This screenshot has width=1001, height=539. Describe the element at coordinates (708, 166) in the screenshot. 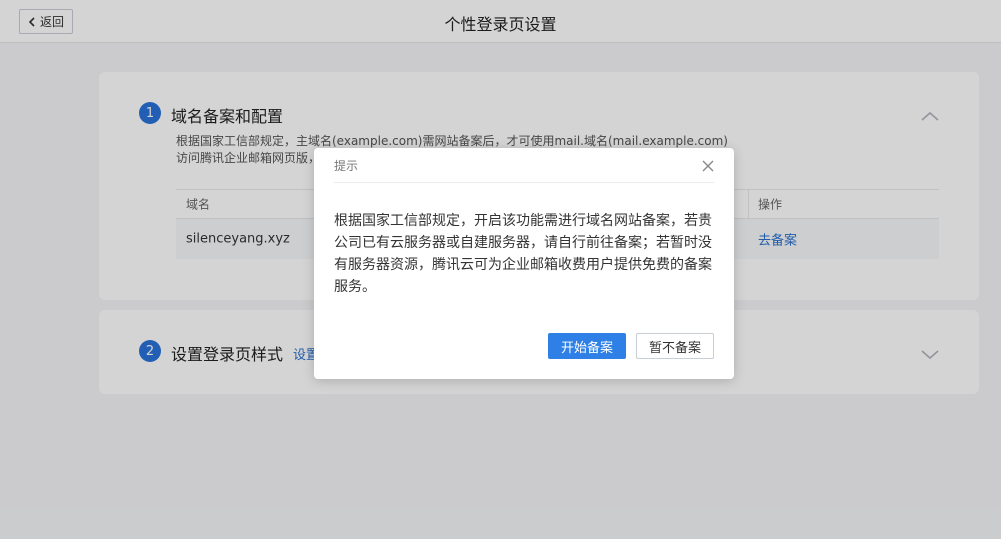

I see `close-icon` at that location.